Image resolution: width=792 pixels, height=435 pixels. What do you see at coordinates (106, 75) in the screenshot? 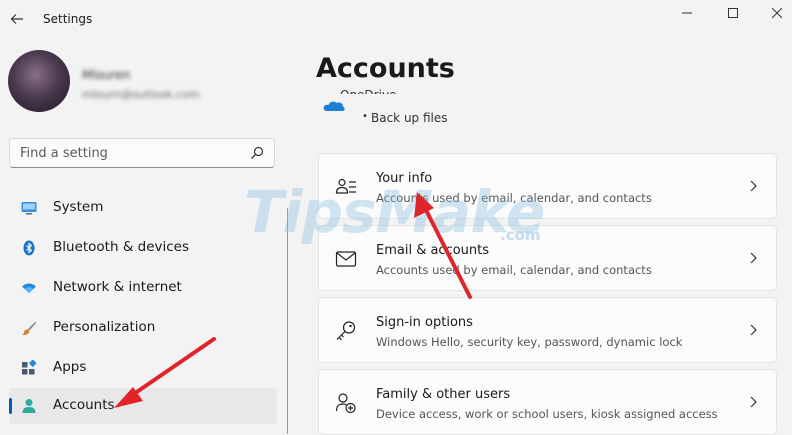
I see `user-name: Mlouren` at bounding box center [106, 75].